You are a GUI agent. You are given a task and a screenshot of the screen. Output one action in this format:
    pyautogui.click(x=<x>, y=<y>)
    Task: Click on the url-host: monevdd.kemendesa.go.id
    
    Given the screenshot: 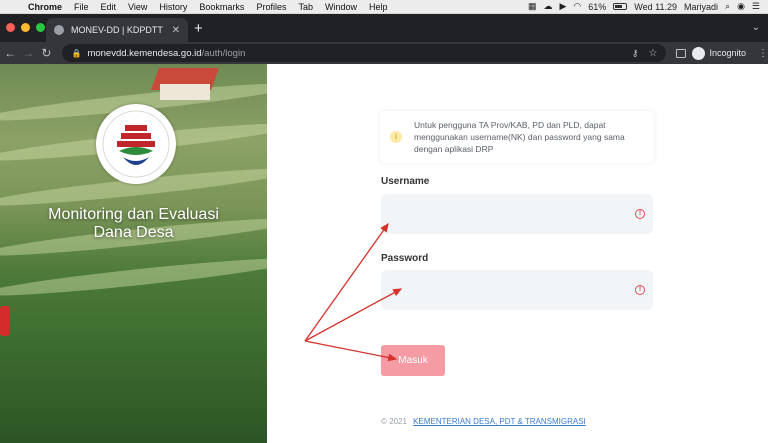 What is the action you would take?
    pyautogui.click(x=144, y=53)
    